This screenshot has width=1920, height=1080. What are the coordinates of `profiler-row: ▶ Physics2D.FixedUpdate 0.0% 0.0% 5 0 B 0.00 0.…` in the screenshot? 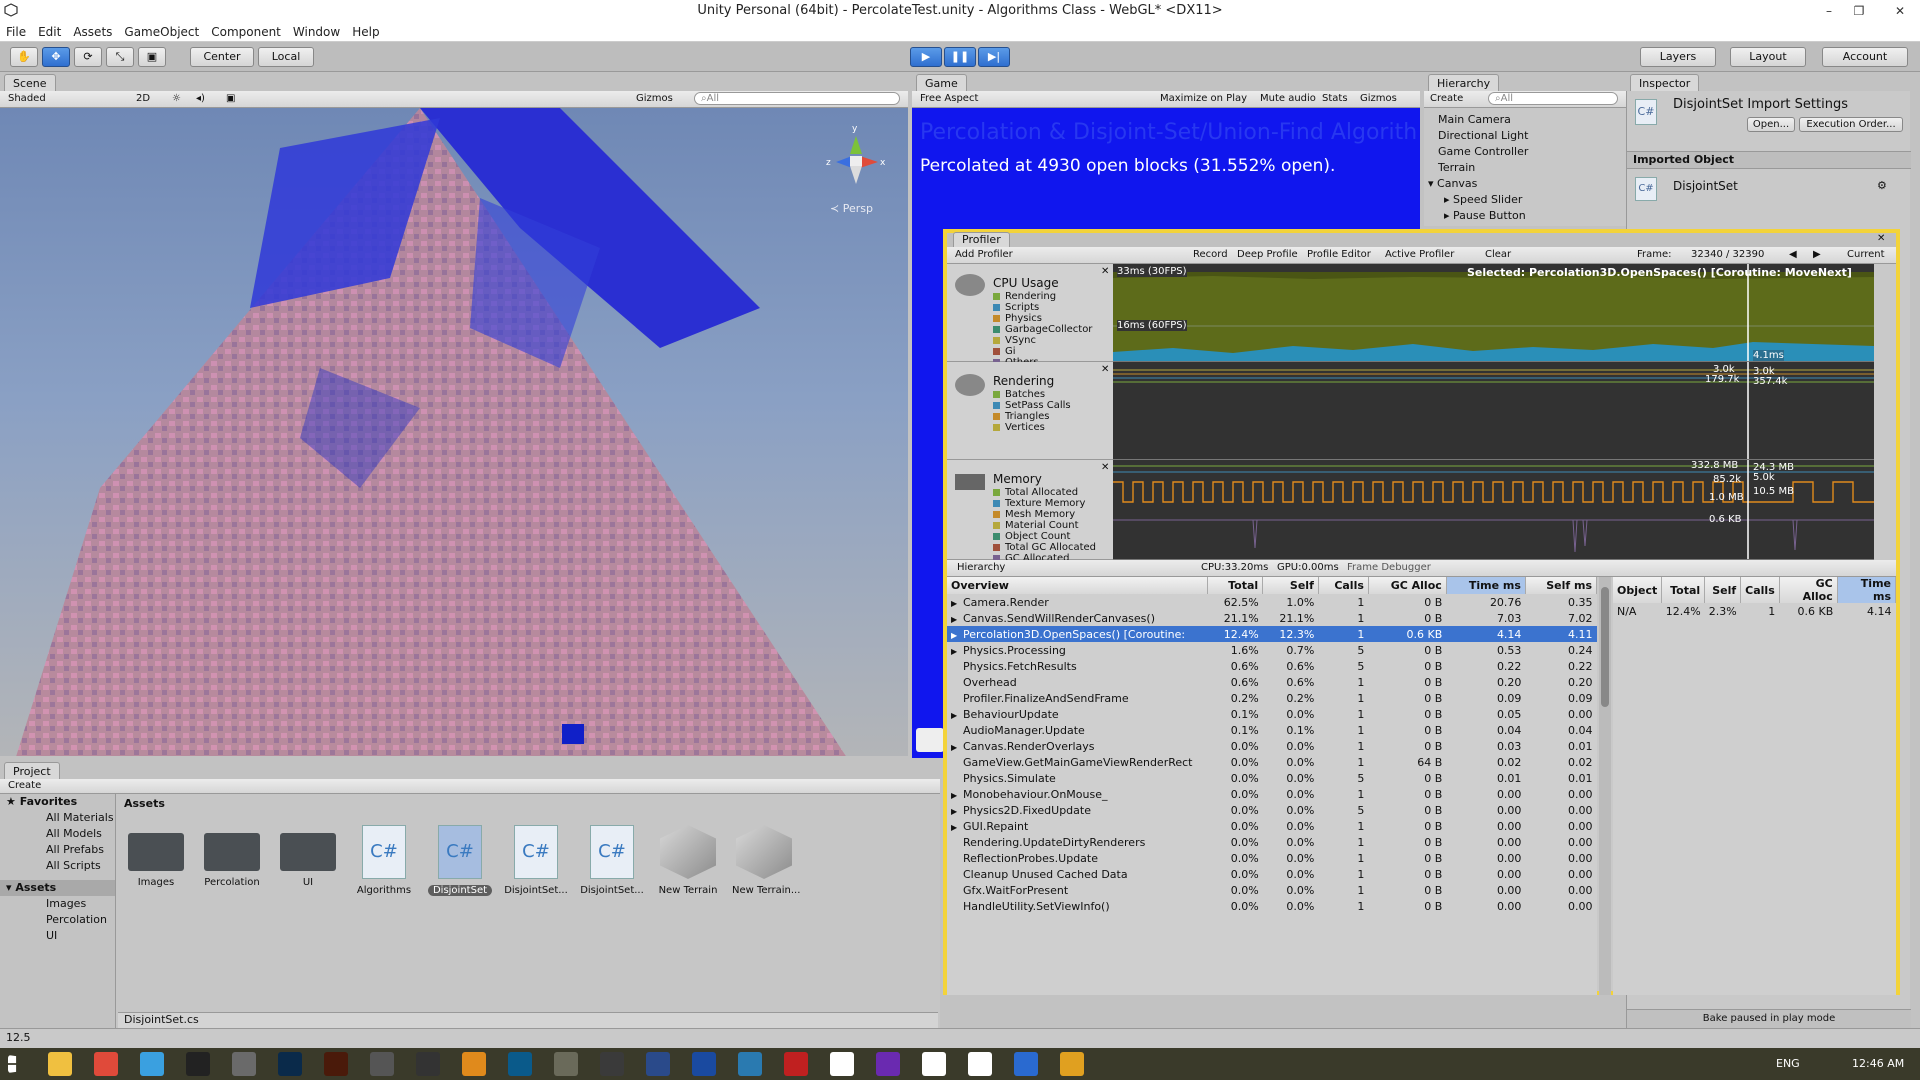 It's located at (1272, 810).